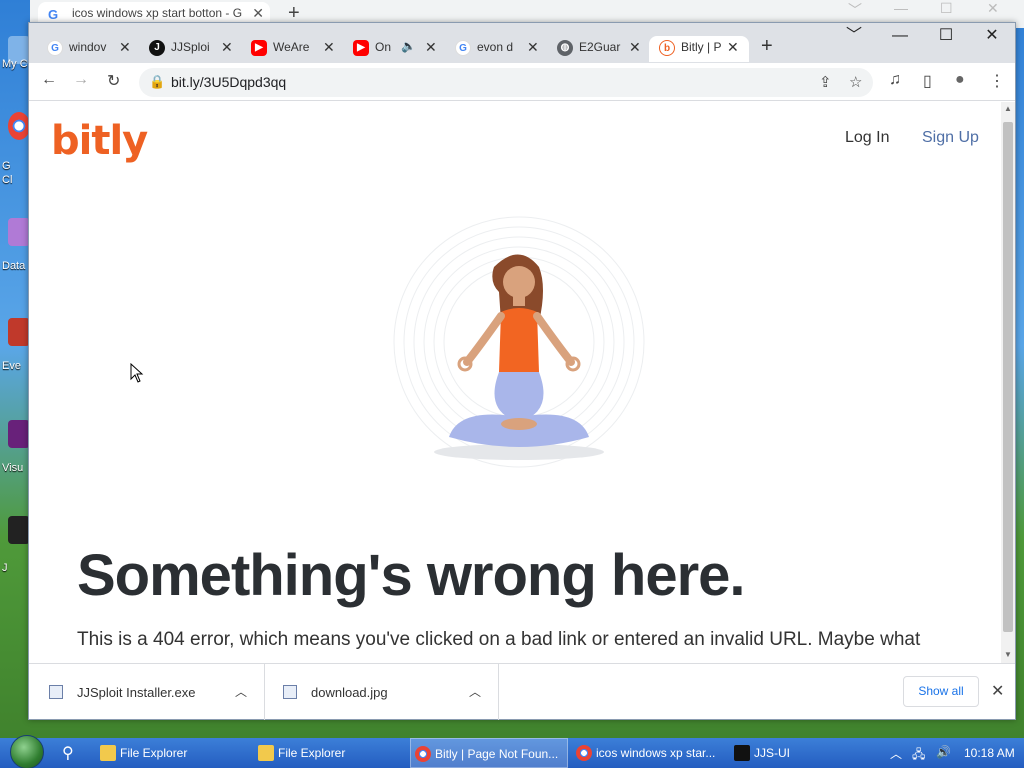  Describe the element at coordinates (896, 753) in the screenshot. I see `show-hidden-icons-icon: ︿` at that location.